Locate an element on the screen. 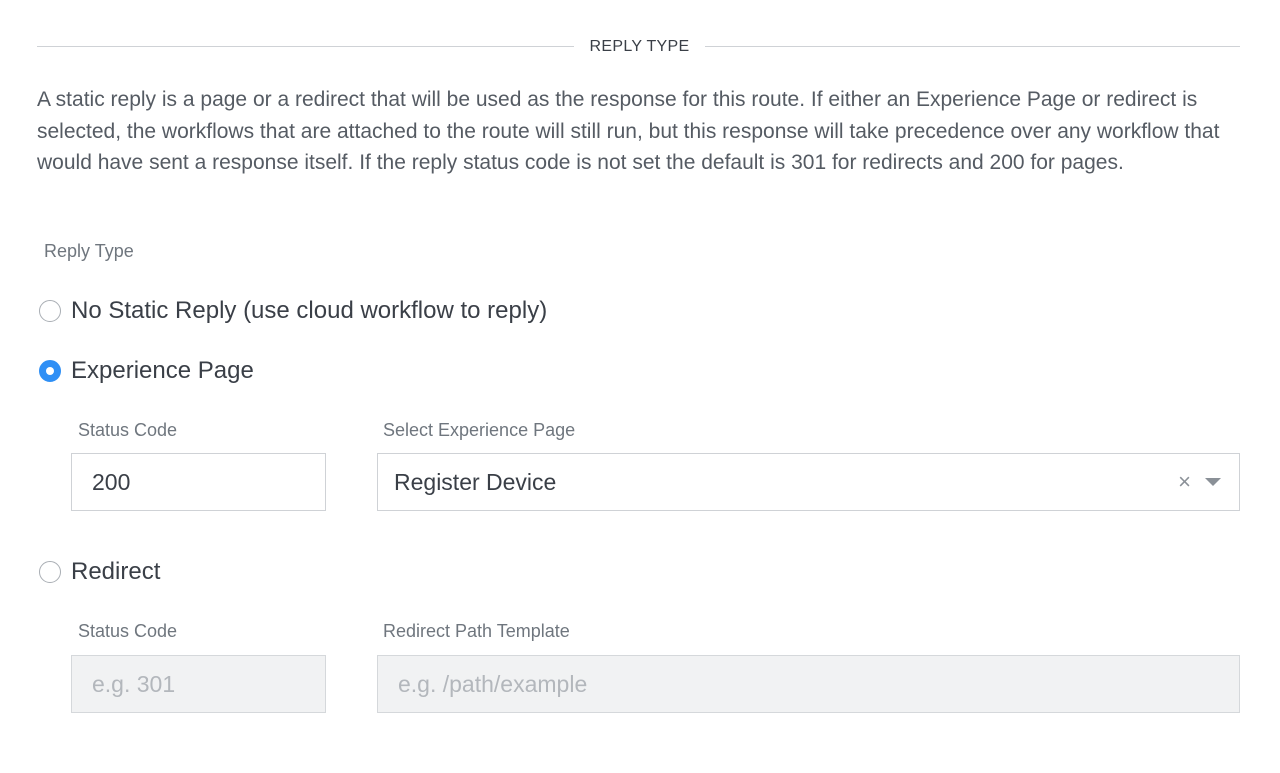 Image resolution: width=1280 pixels, height=773 pixels. radio-label-redirect: Redirect is located at coordinates (116, 571).